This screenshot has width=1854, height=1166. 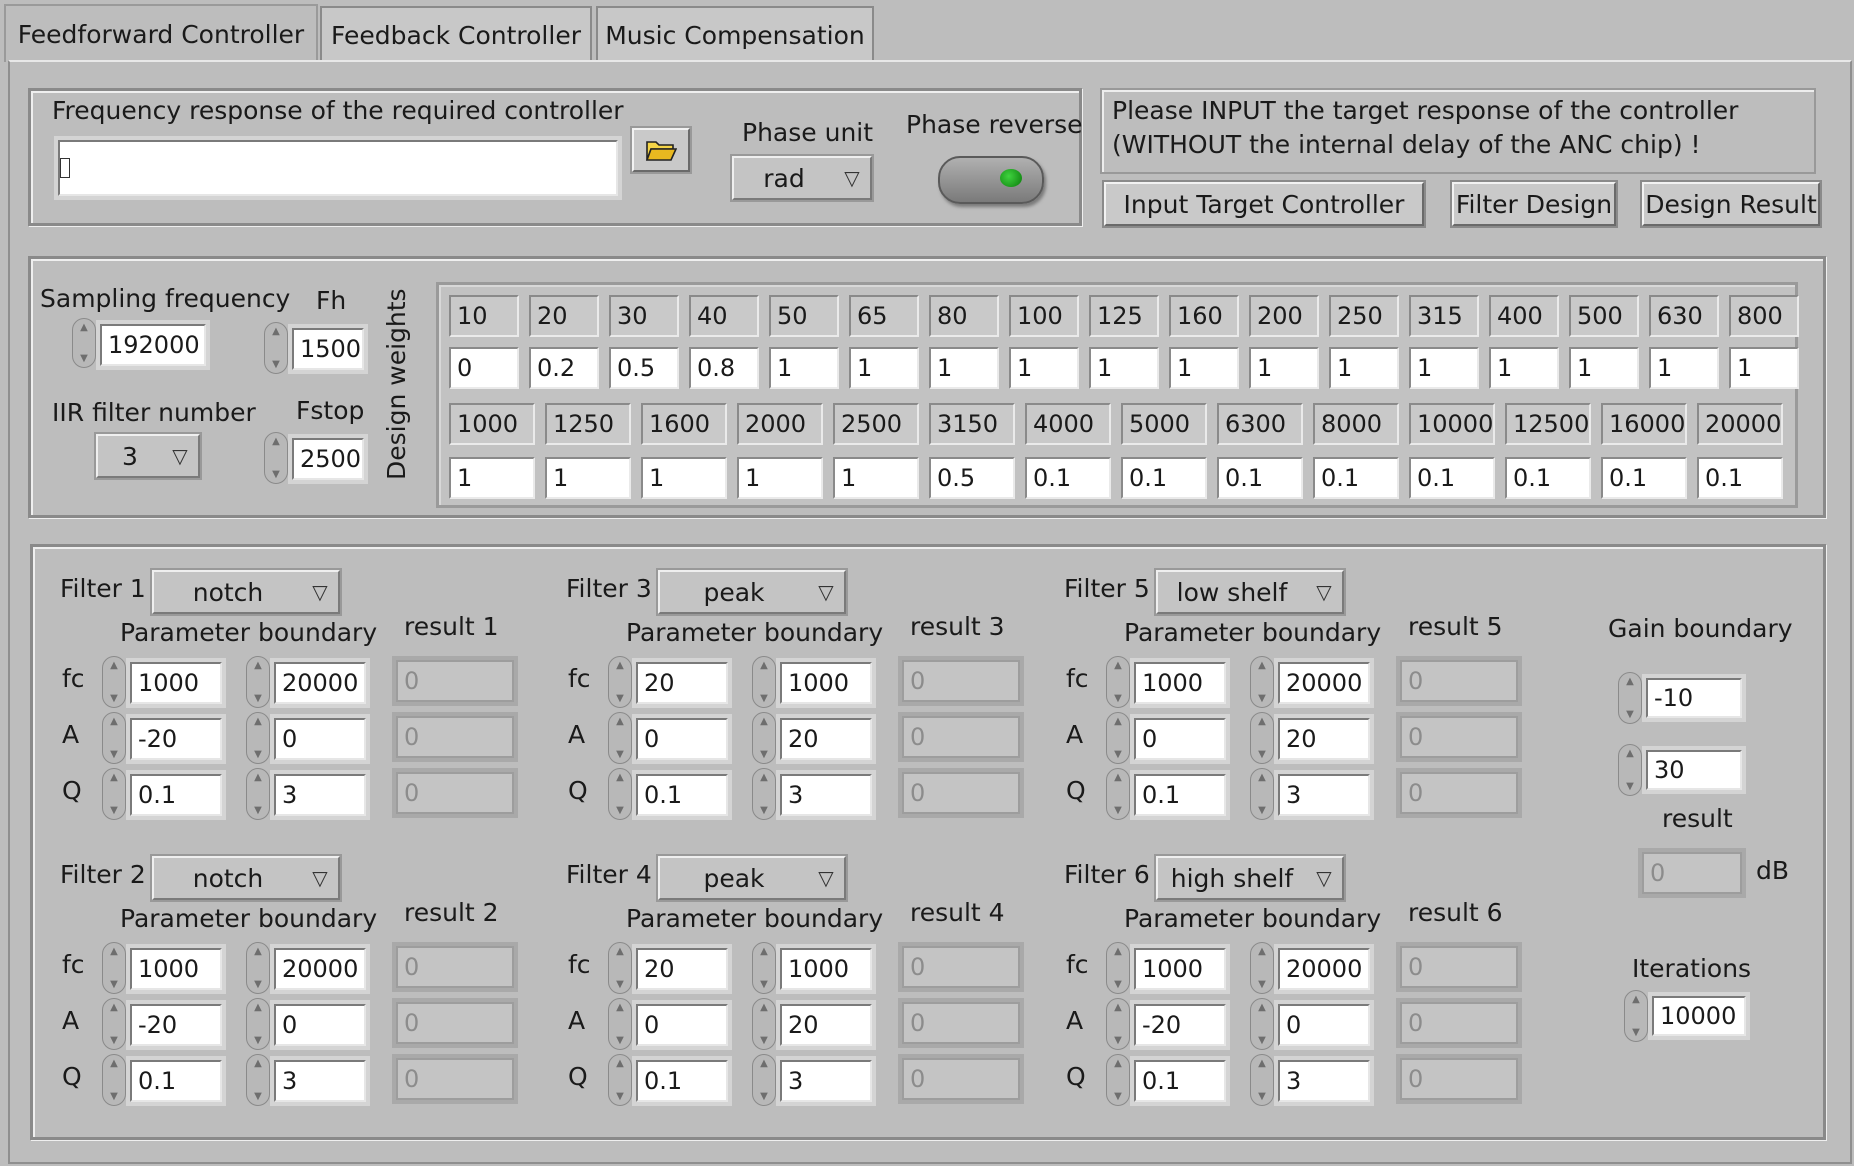 I want to click on gain-lower-input: -10, so click(x=1694, y=698).